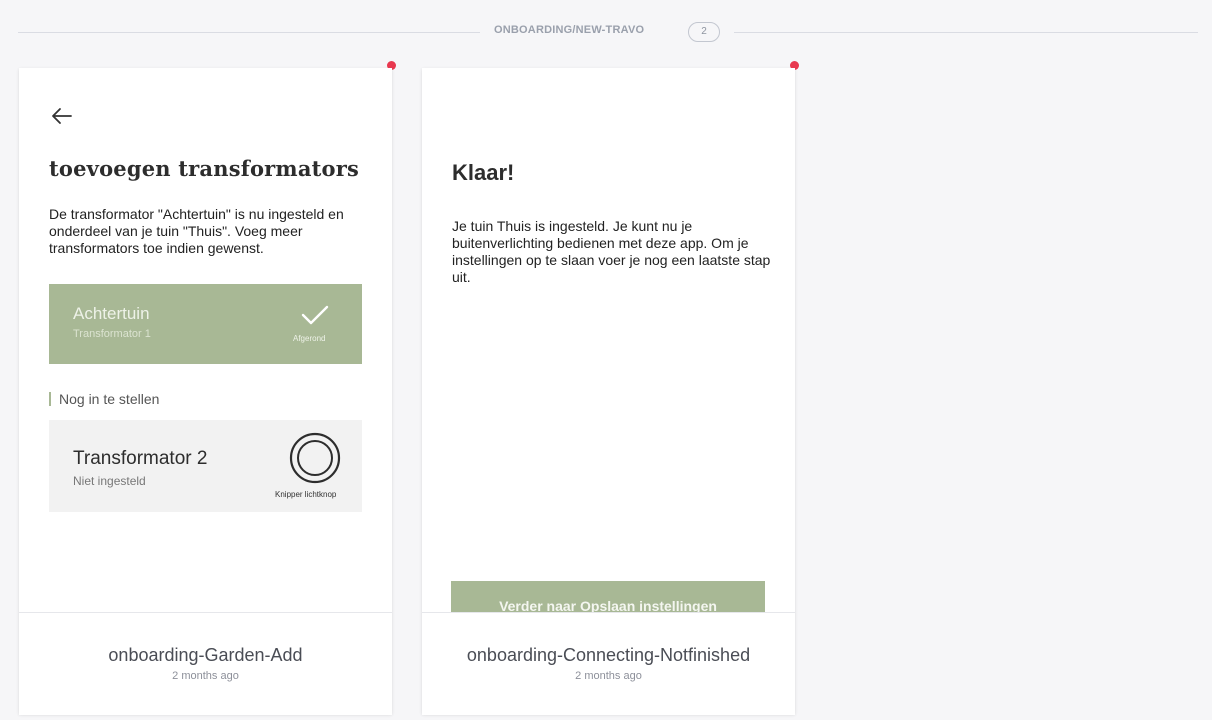 This screenshot has width=1212, height=720. Describe the element at coordinates (61, 116) in the screenshot. I see `back-arrow-icon` at that location.